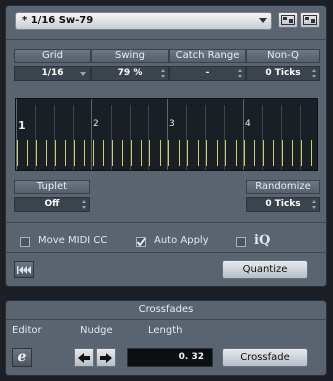 The image size is (333, 381). I want to click on editor-icon: ℯ, so click(22, 357).